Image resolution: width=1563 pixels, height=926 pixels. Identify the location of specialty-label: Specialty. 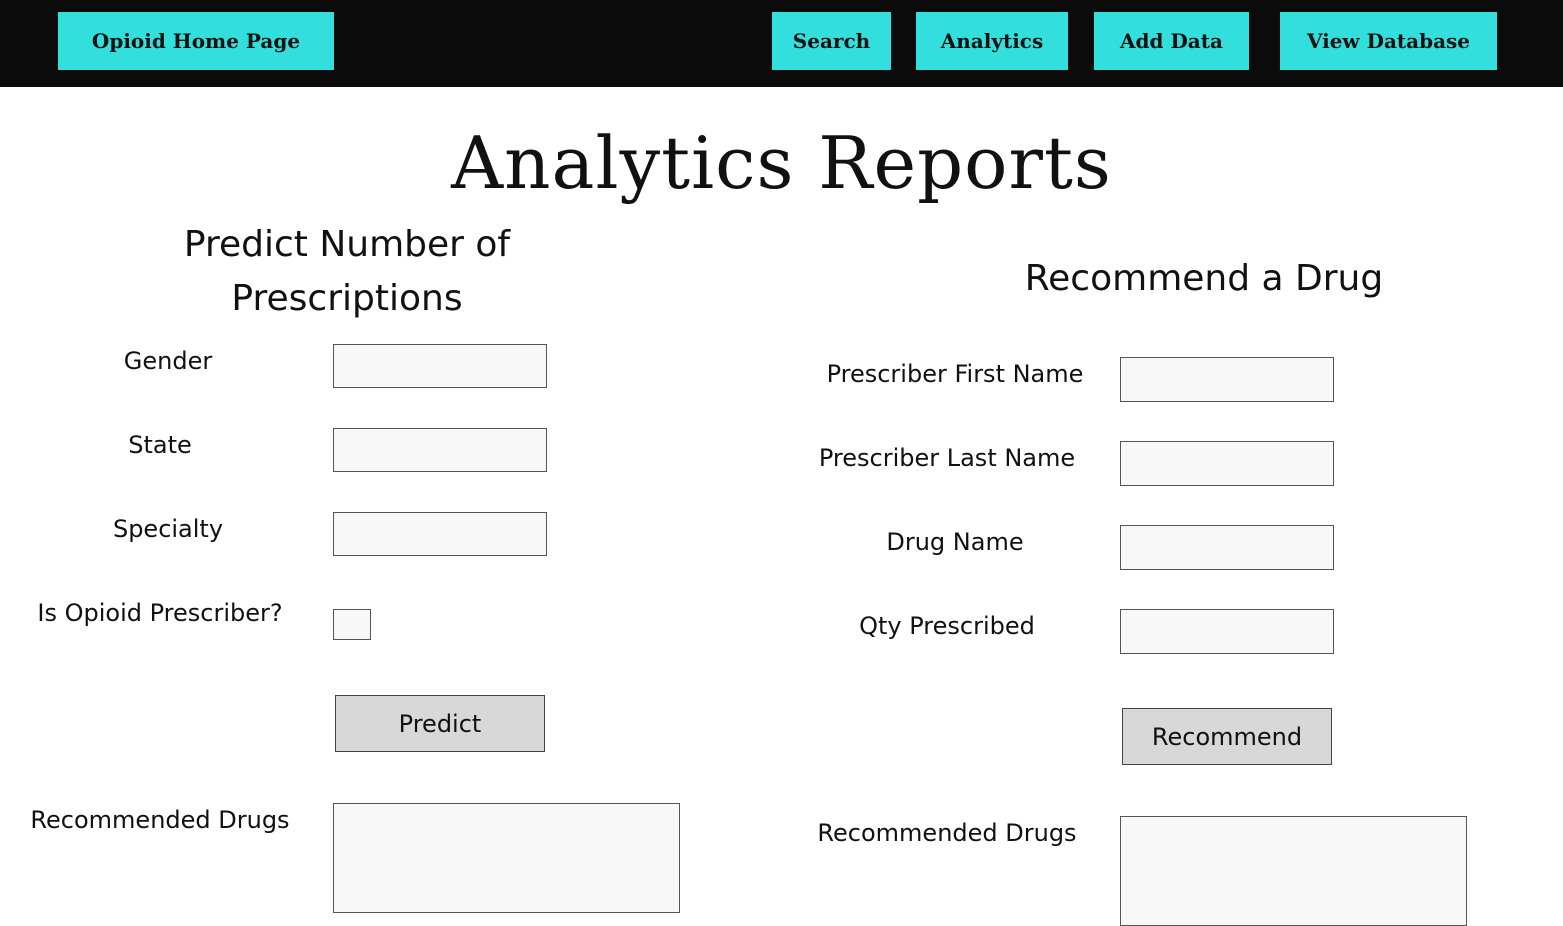
(168, 529).